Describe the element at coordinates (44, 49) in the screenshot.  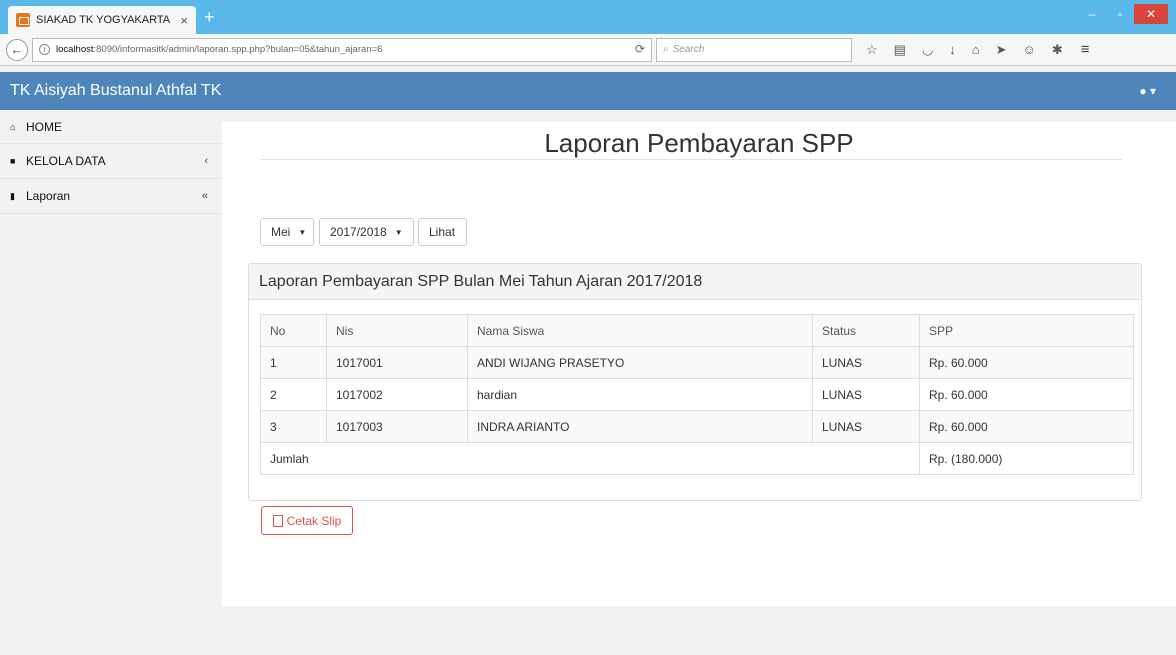
I see `info-icon: i` at that location.